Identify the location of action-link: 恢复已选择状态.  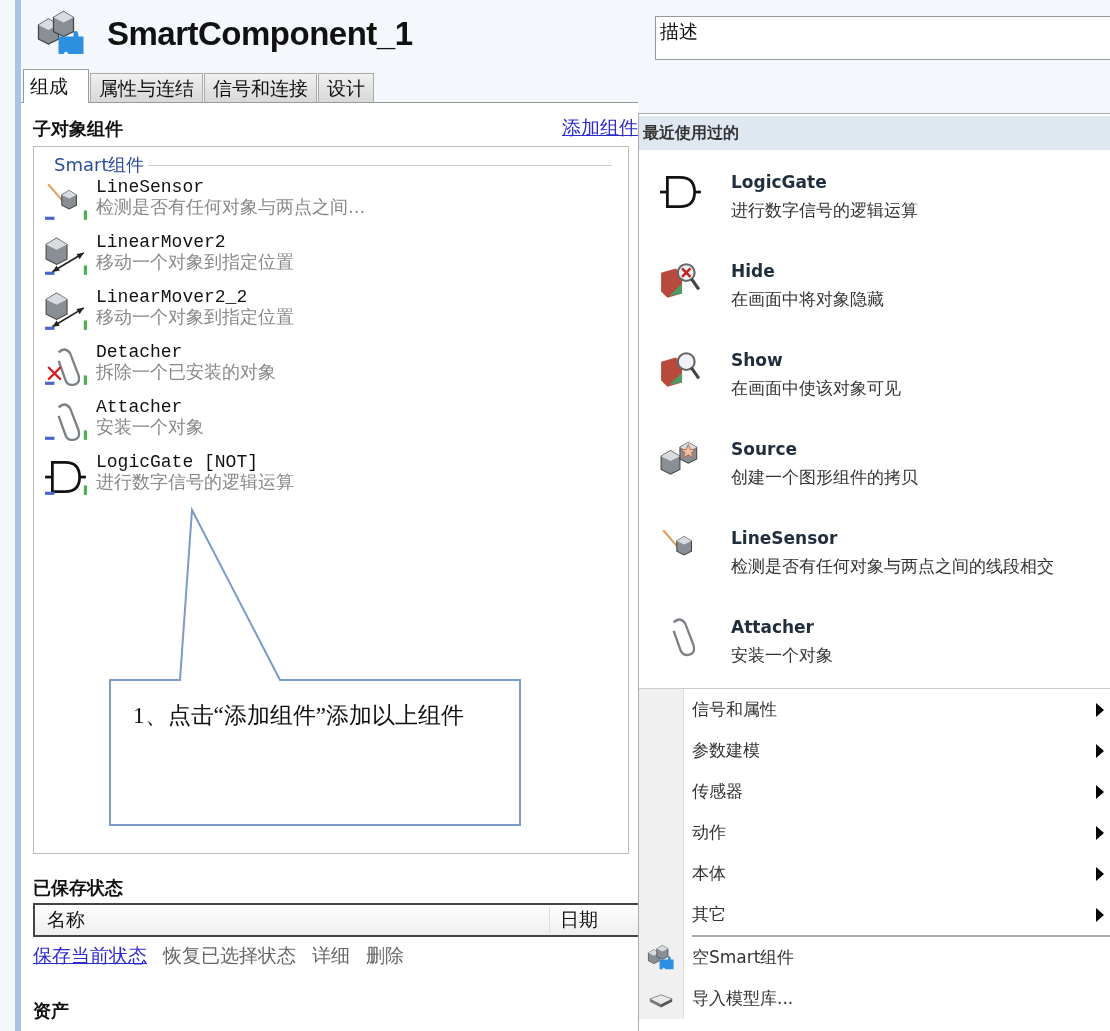
(229, 956).